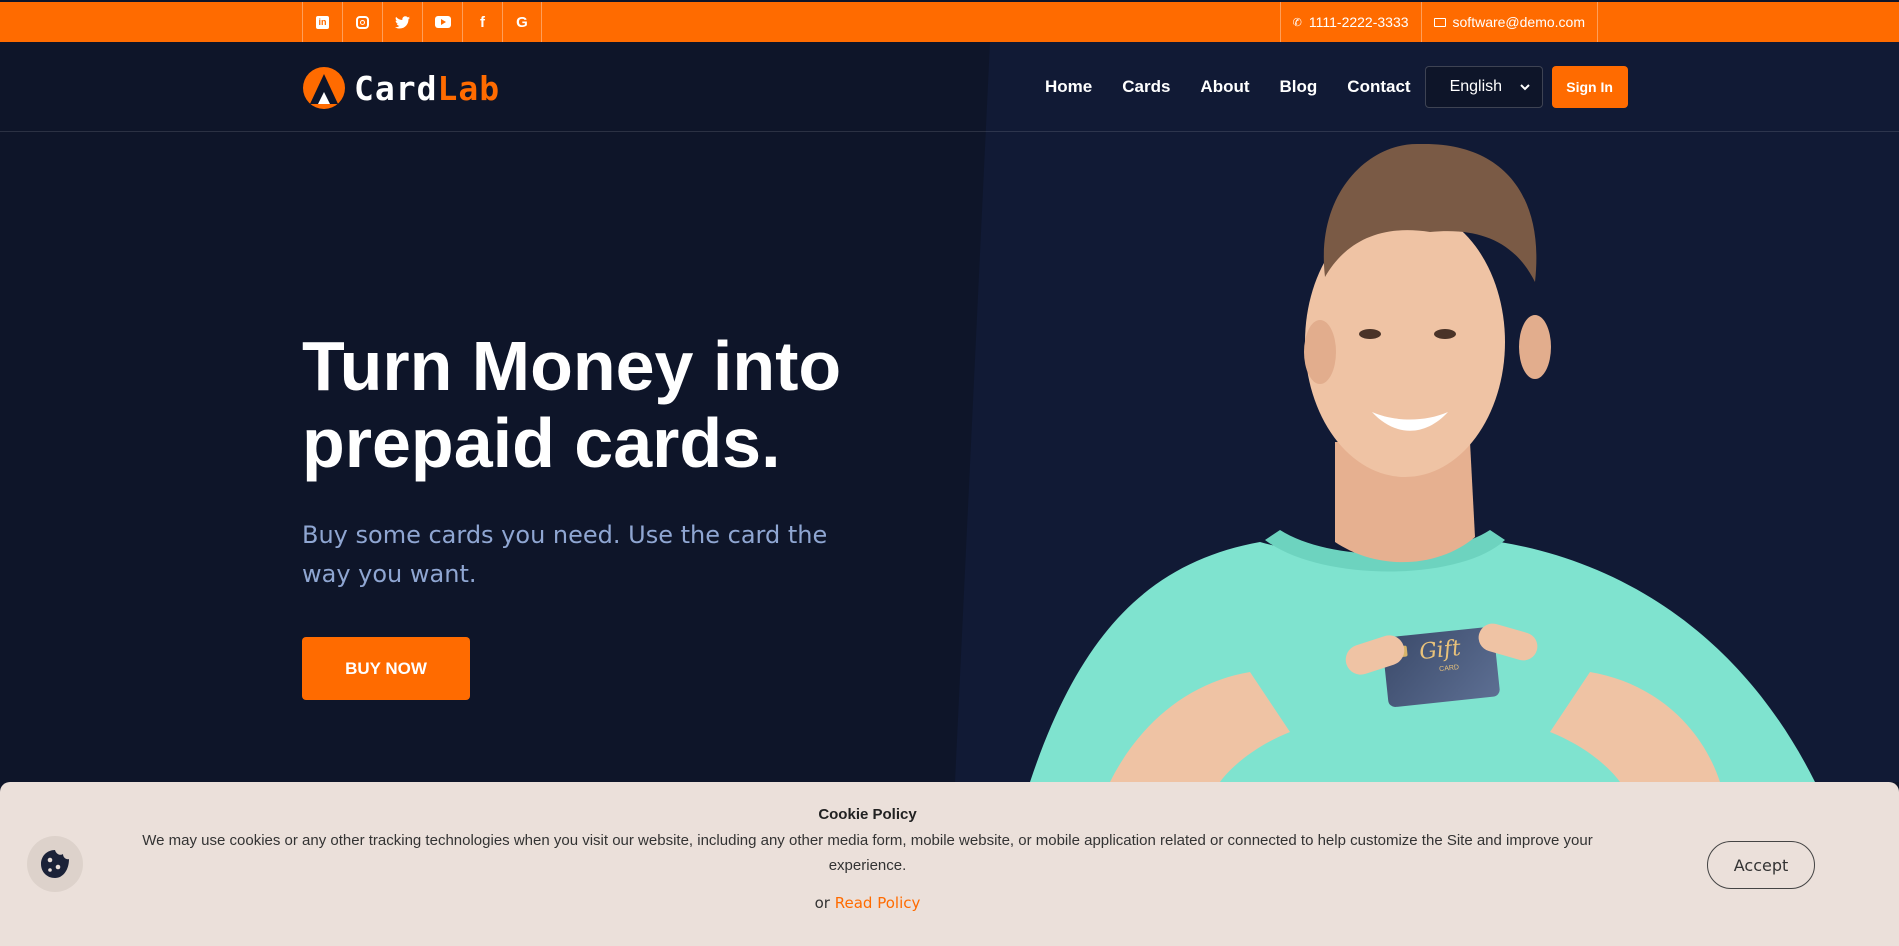 This screenshot has height=946, width=1899. I want to click on nav-home: Home, so click(1068, 87).